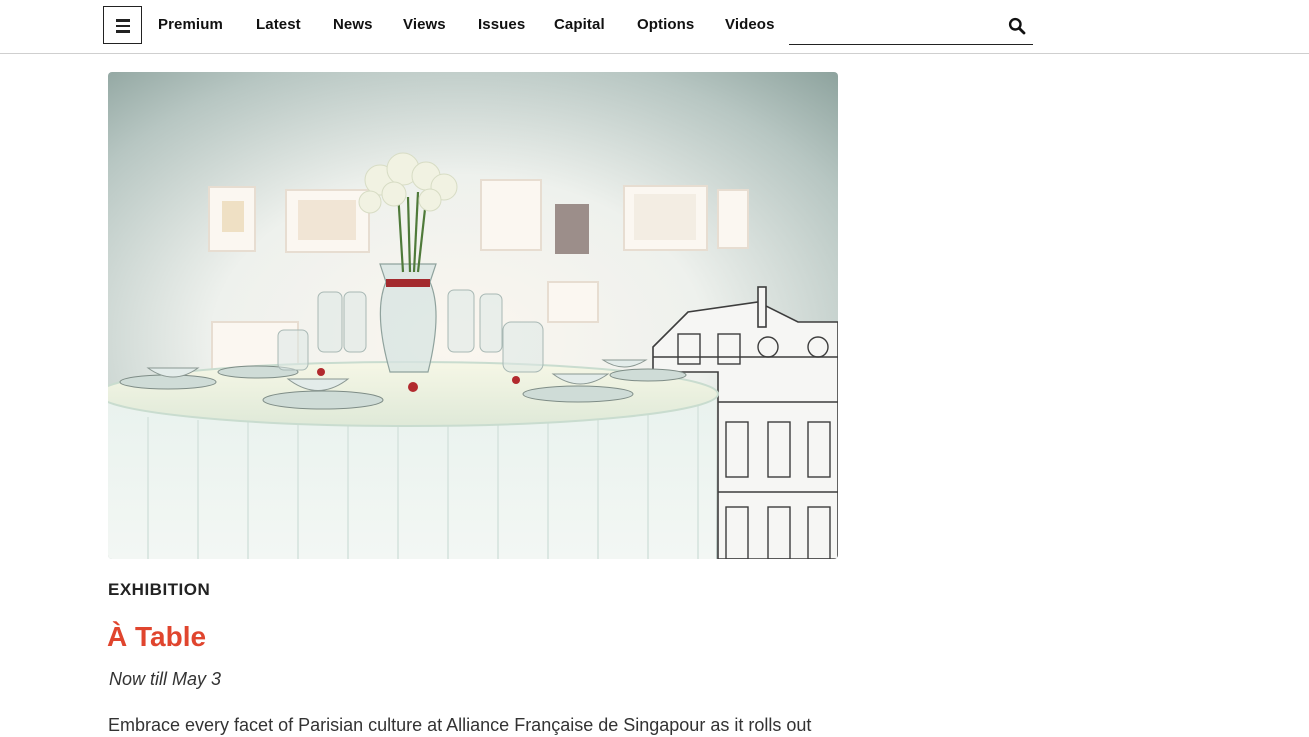 This screenshot has height=737, width=1309. I want to click on nav-item-options: Options, so click(665, 24).